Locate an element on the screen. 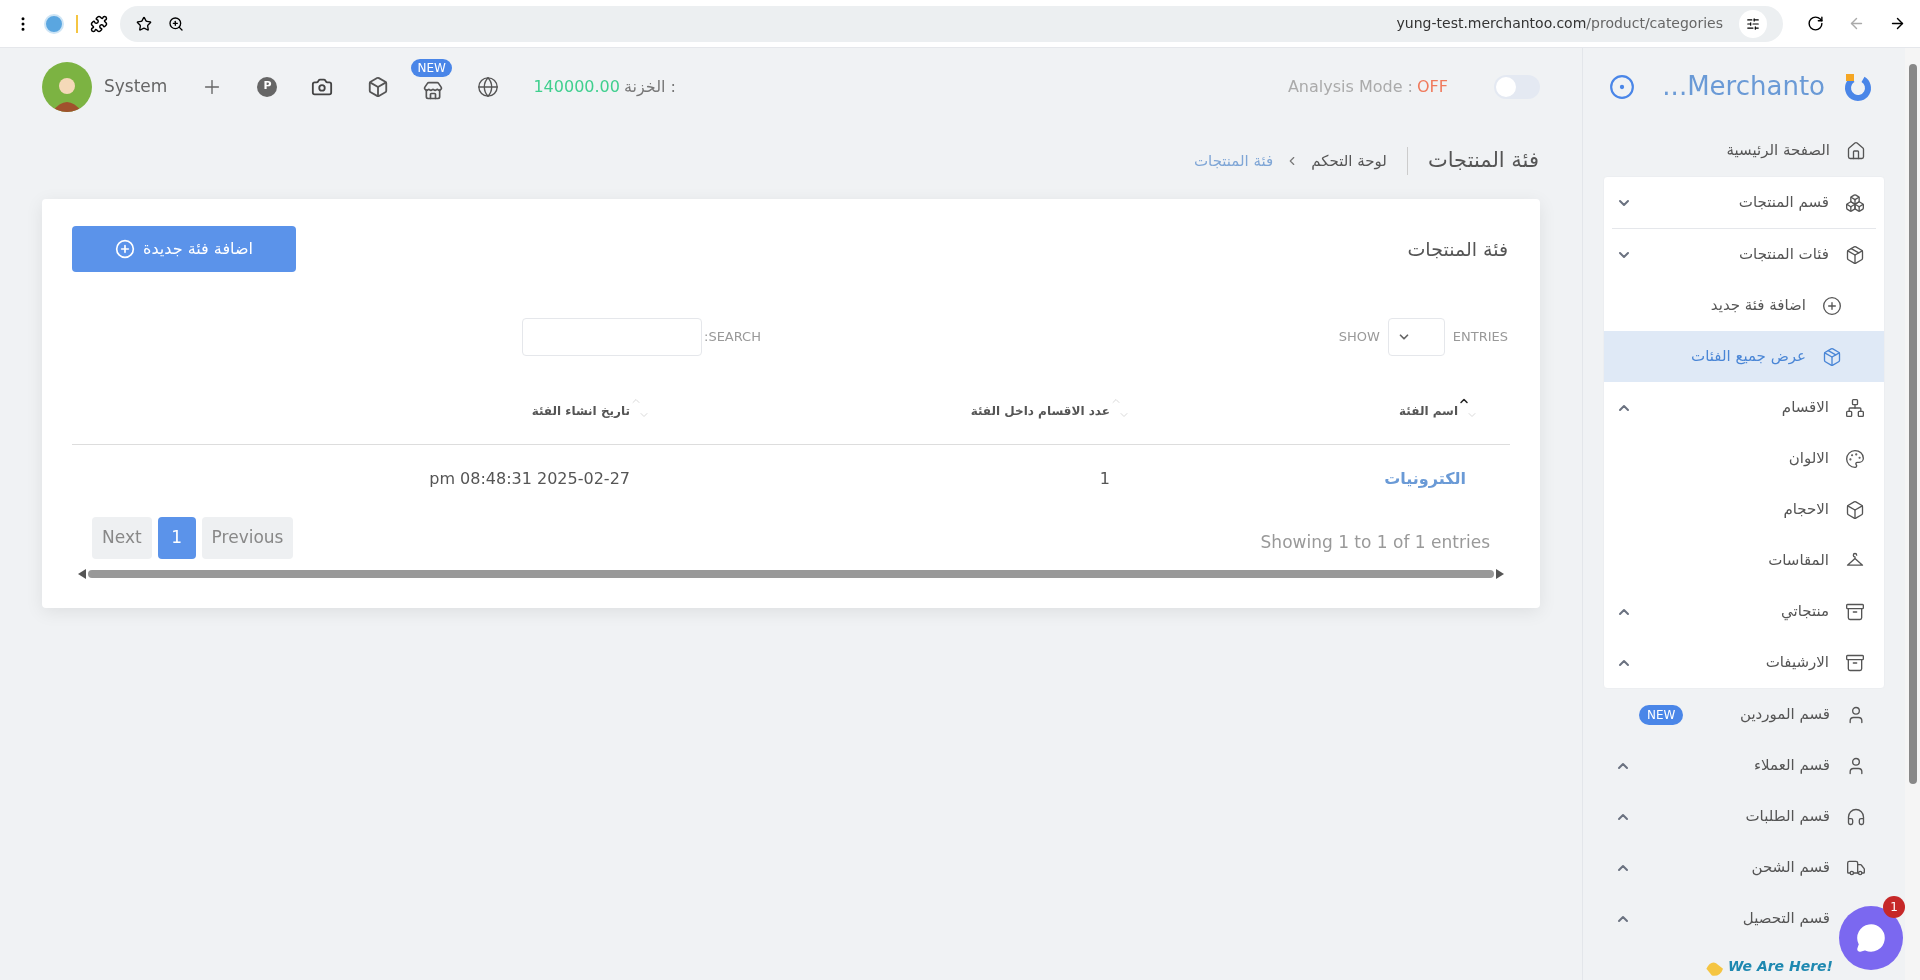 The width and height of the screenshot is (1920, 980). menu-item-label: قسم الطلبات is located at coordinates (1787, 816).